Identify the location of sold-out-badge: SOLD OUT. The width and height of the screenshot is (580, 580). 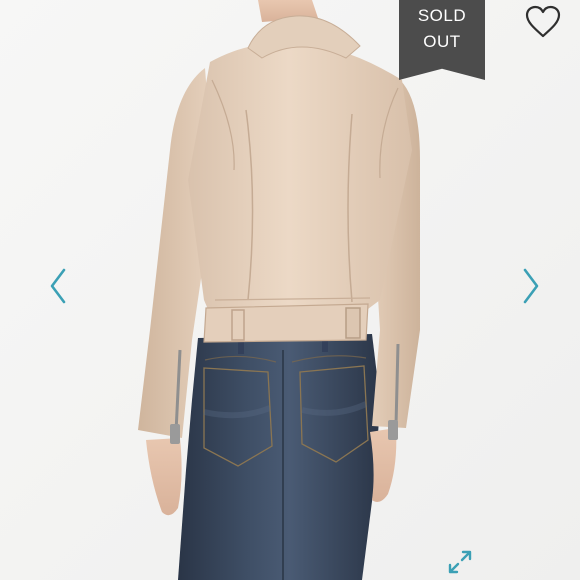
(442, 40).